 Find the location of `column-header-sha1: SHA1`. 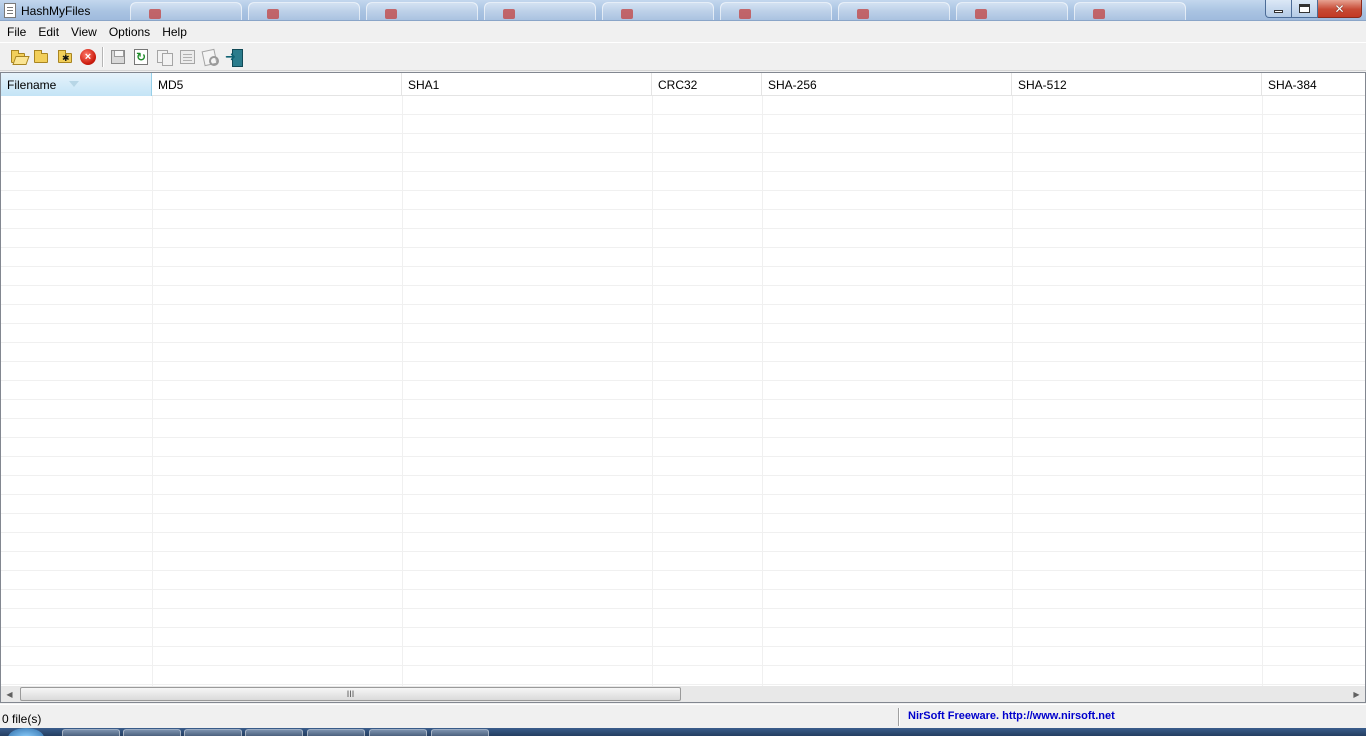

column-header-sha1: SHA1 is located at coordinates (527, 84).